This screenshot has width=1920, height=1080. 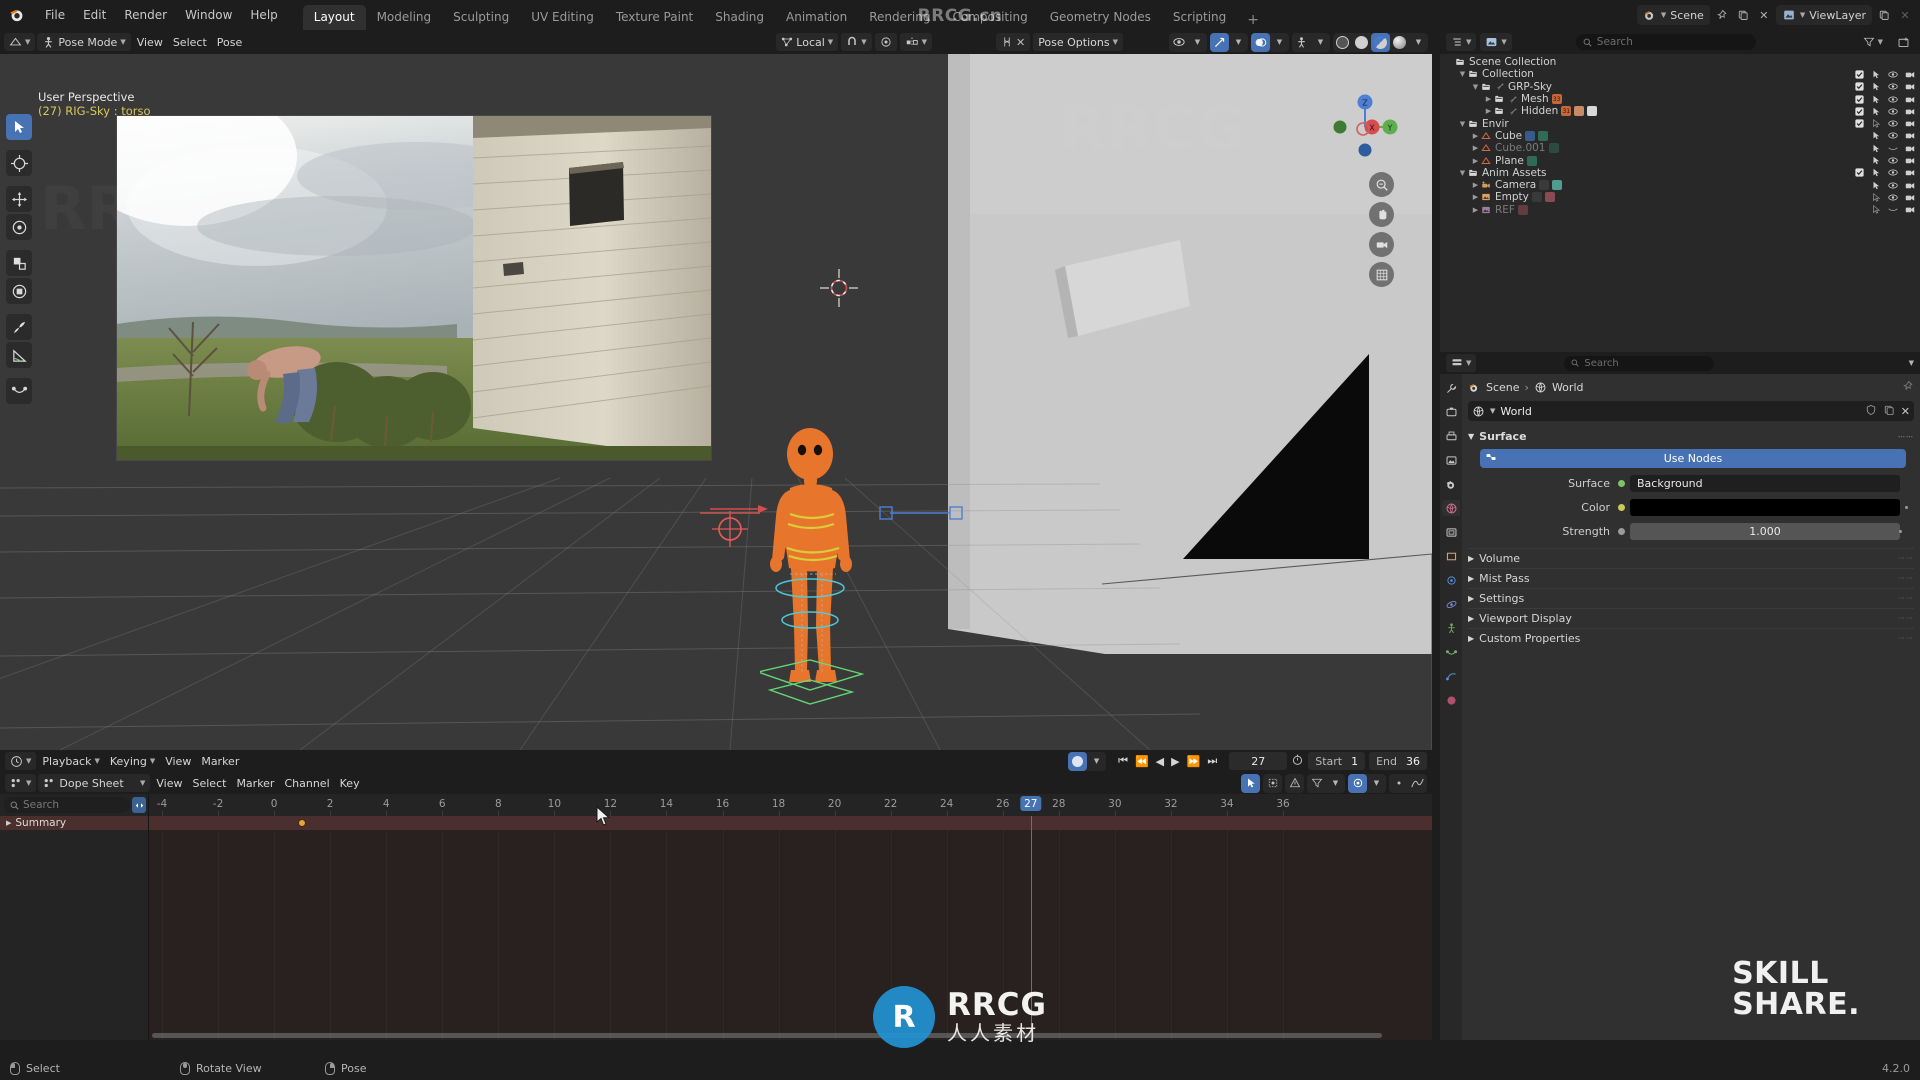 I want to click on transform-tool, so click(x=19, y=291).